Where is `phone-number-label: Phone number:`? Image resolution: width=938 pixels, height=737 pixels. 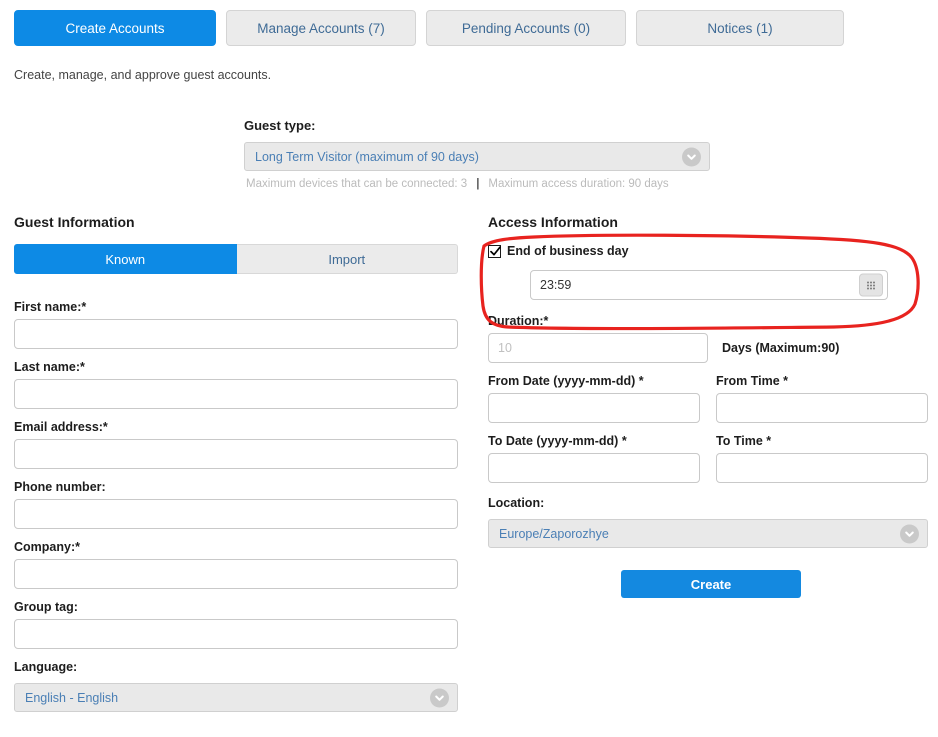 phone-number-label: Phone number: is located at coordinates (60, 487).